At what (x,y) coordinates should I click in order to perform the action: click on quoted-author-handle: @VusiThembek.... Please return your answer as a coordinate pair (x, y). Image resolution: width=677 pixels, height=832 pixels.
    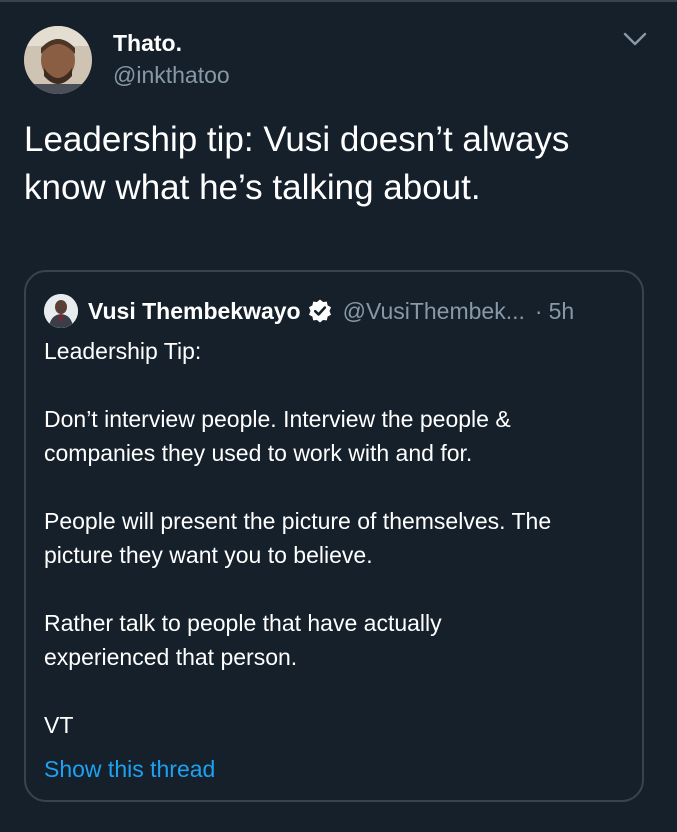
    Looking at the image, I should click on (434, 311).